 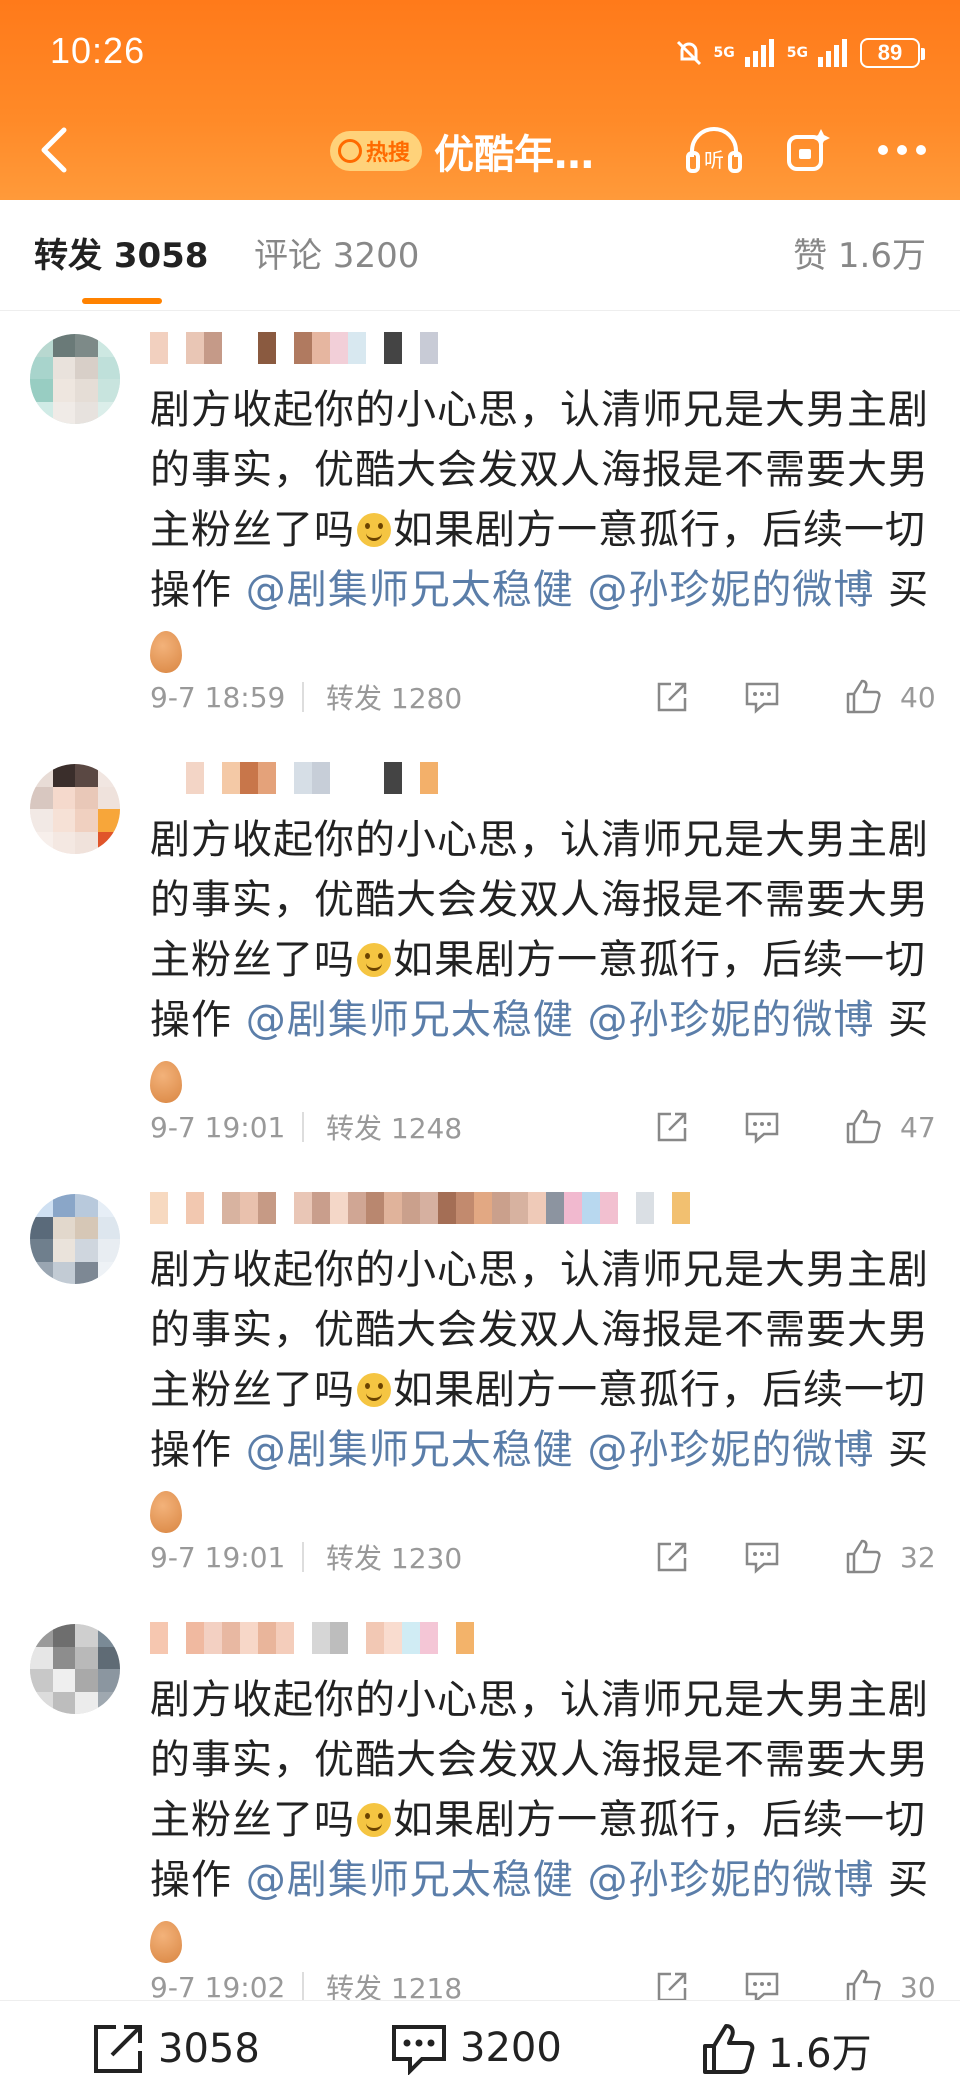 I want to click on repost-actions: 47, so click(x=791, y=1127).